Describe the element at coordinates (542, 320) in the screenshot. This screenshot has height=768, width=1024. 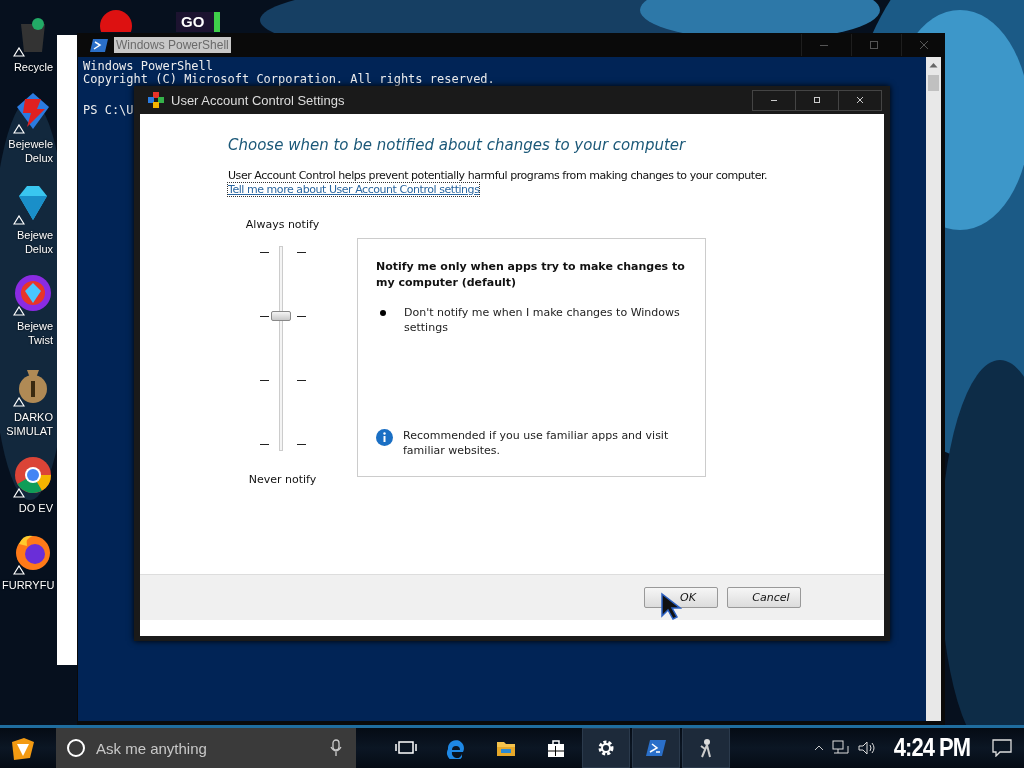
I see `bullet-text: Don't notify me when I make changes to Windows settings` at that location.